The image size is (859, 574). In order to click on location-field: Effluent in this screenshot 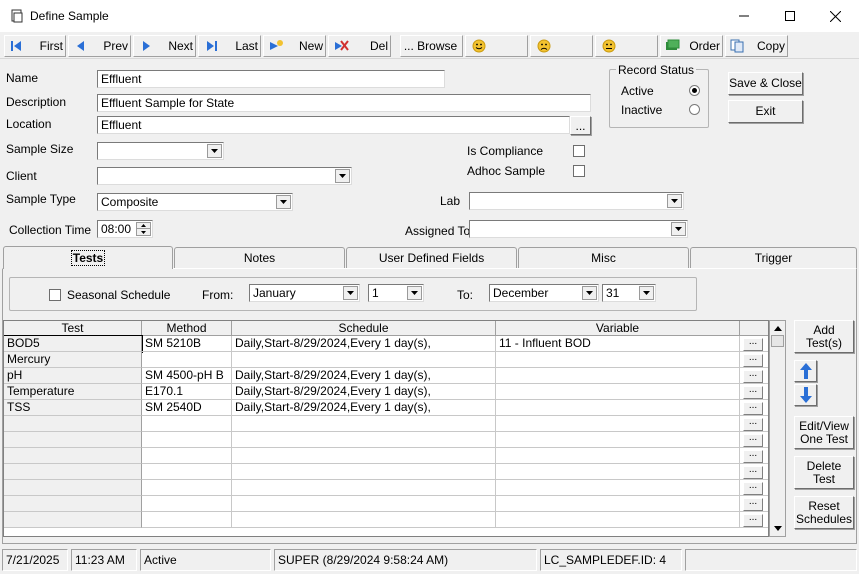, I will do `click(333, 125)`.